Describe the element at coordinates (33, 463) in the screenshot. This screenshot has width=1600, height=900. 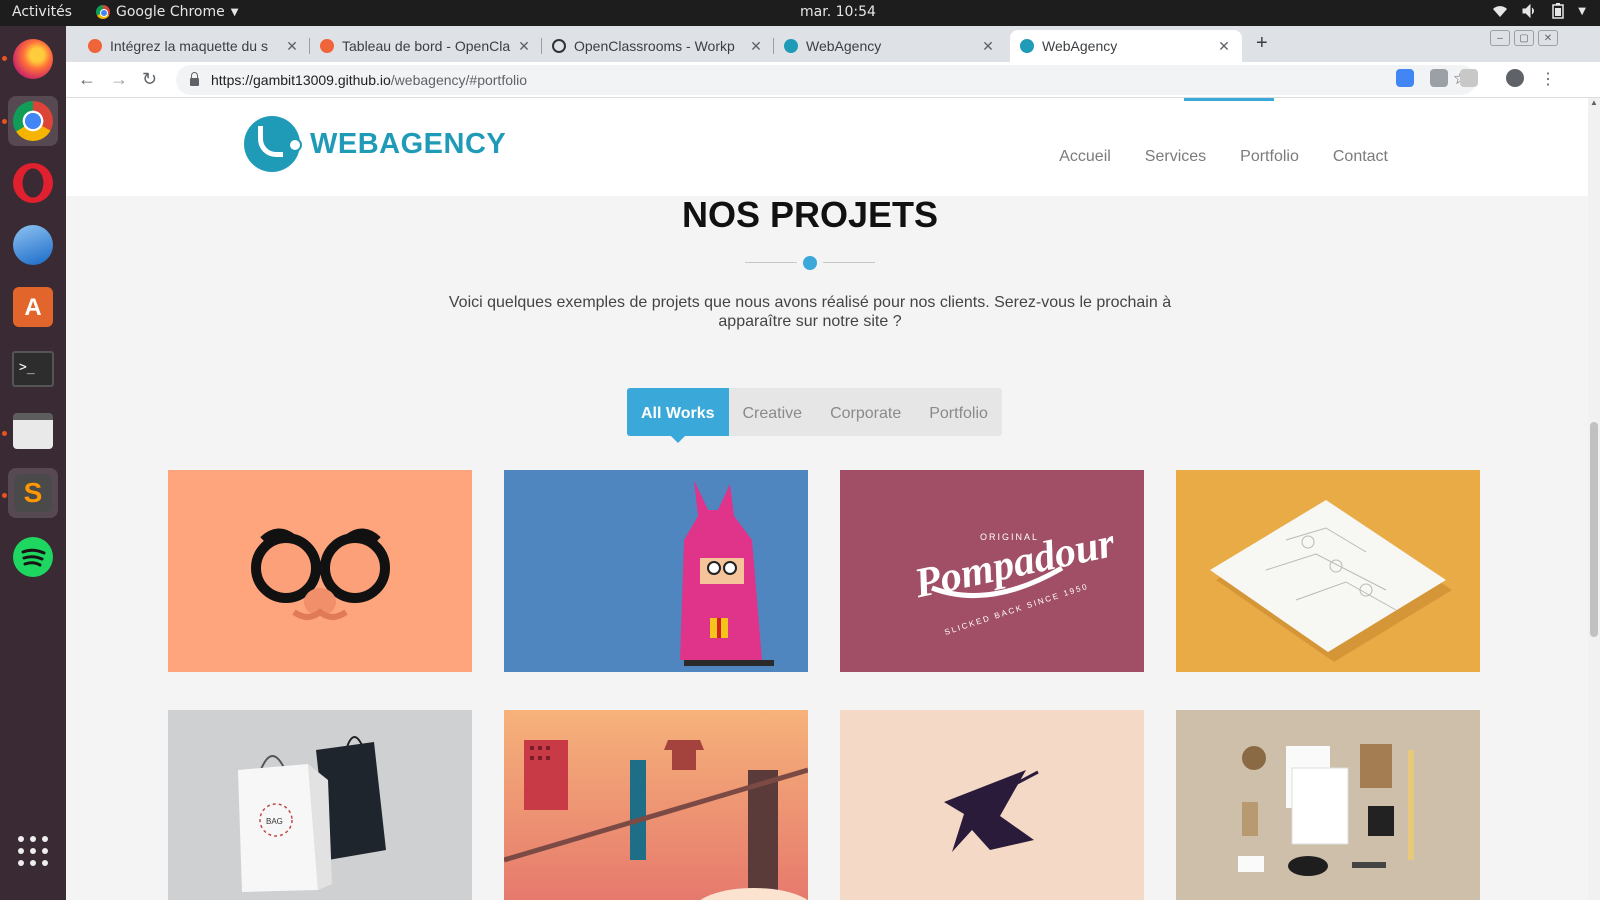
I see `dock: A >_ S` at that location.